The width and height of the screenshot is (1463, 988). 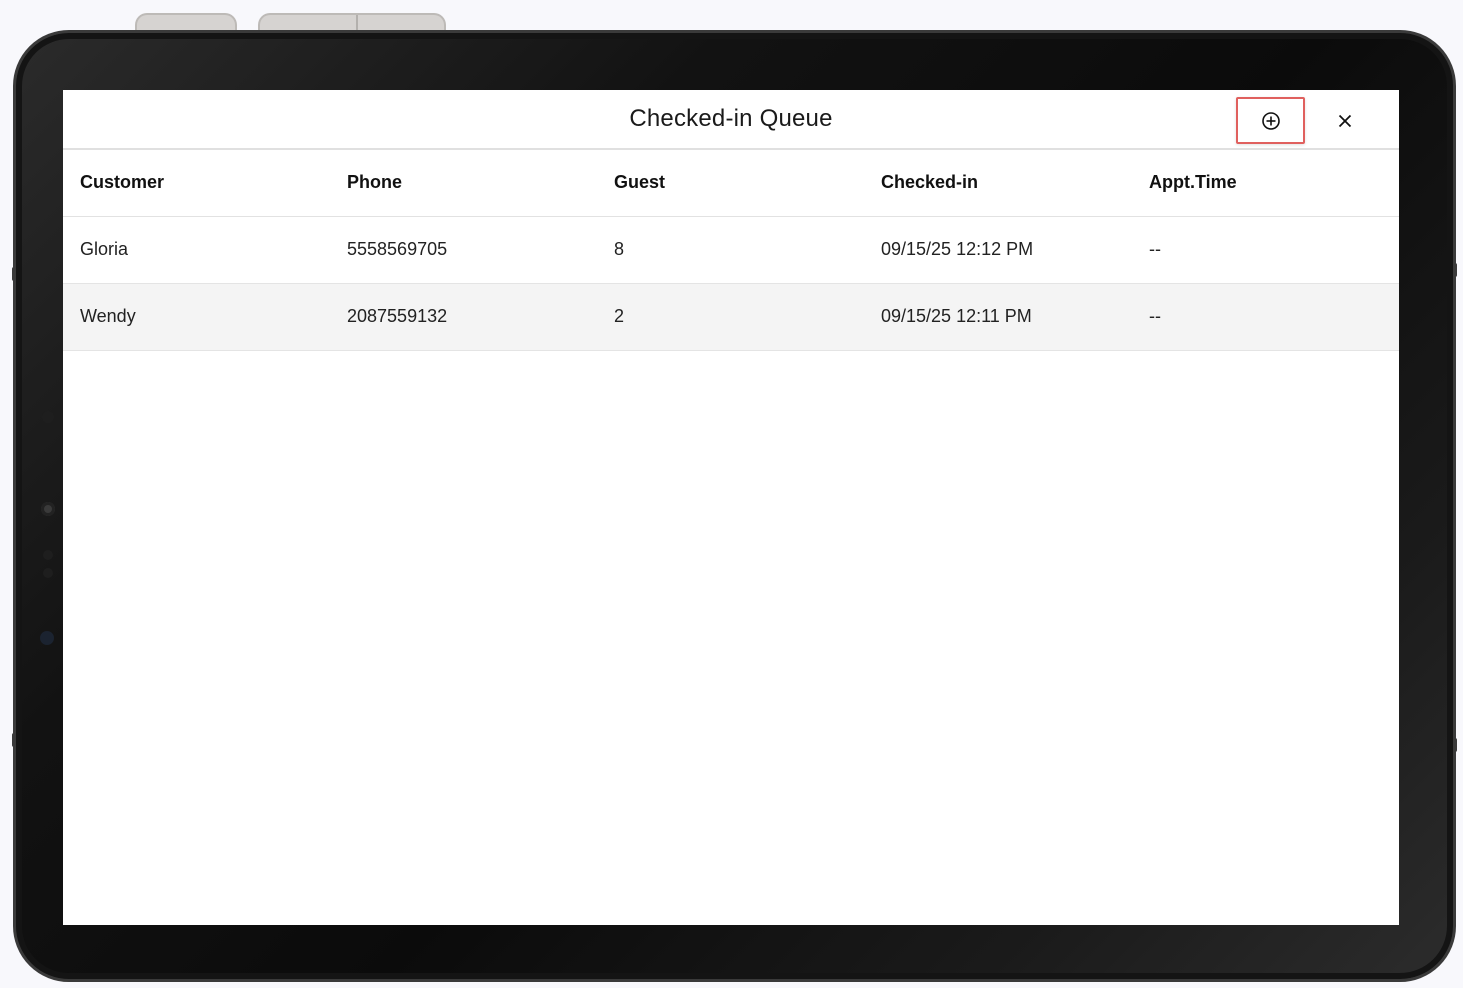 What do you see at coordinates (196, 317) in the screenshot?
I see `cell-customer: Wendy` at bounding box center [196, 317].